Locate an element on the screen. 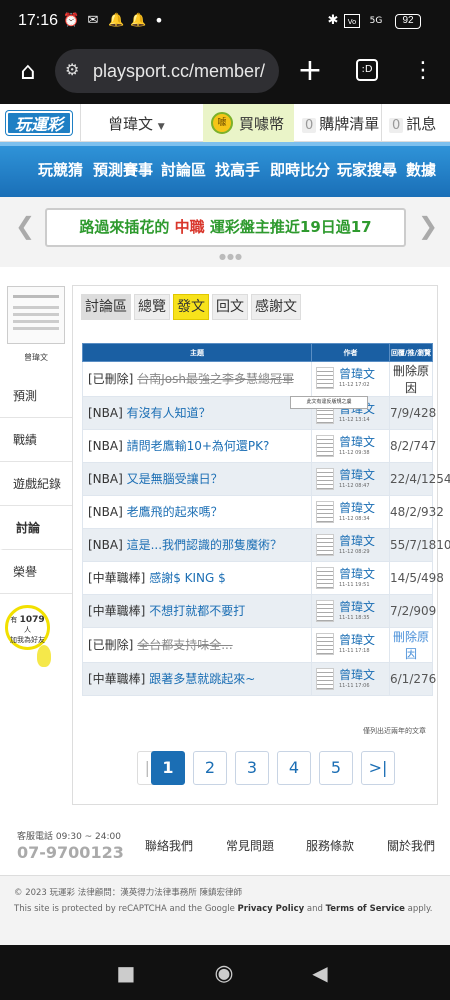  recents-icon: ■ is located at coordinates (126, 973).